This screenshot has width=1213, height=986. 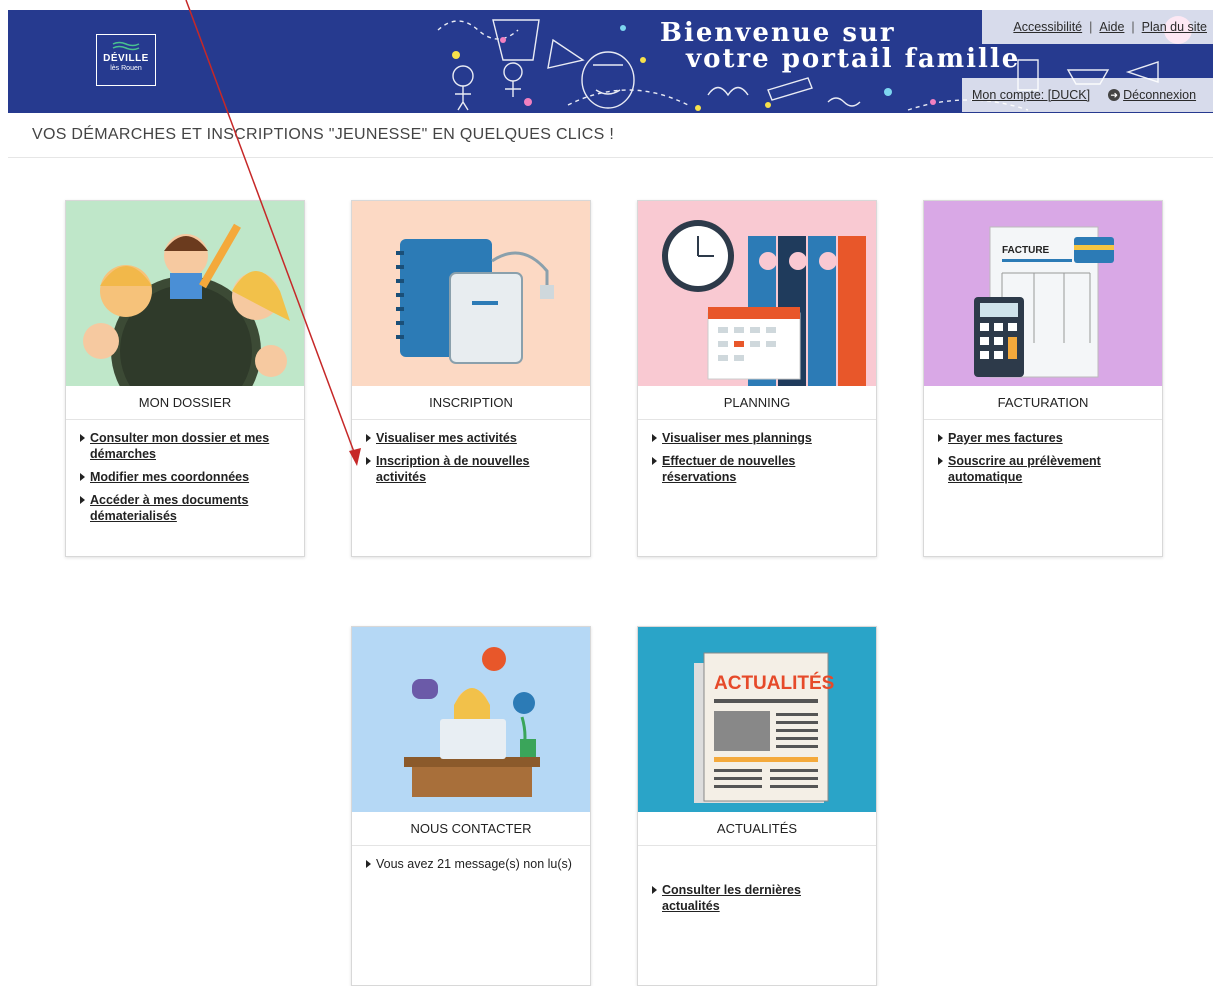 I want to click on account-bar: Mon compte: [DUCK] ➜ Déconnexion, so click(x=1087, y=95).